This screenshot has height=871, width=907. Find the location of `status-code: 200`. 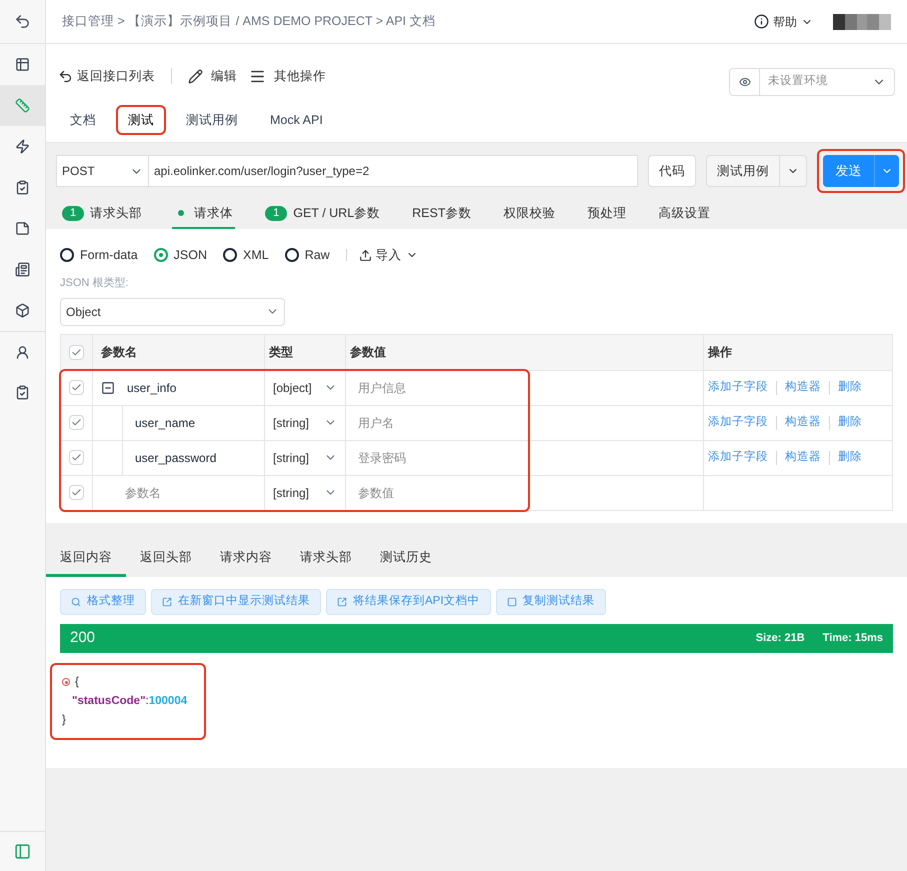

status-code: 200 is located at coordinates (83, 638).